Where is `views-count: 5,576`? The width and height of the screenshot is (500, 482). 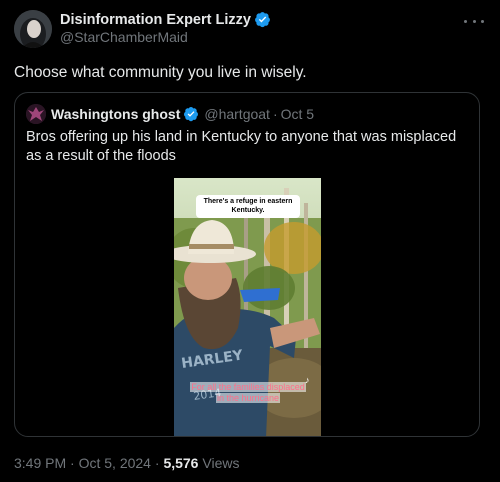 views-count: 5,576 is located at coordinates (181, 463).